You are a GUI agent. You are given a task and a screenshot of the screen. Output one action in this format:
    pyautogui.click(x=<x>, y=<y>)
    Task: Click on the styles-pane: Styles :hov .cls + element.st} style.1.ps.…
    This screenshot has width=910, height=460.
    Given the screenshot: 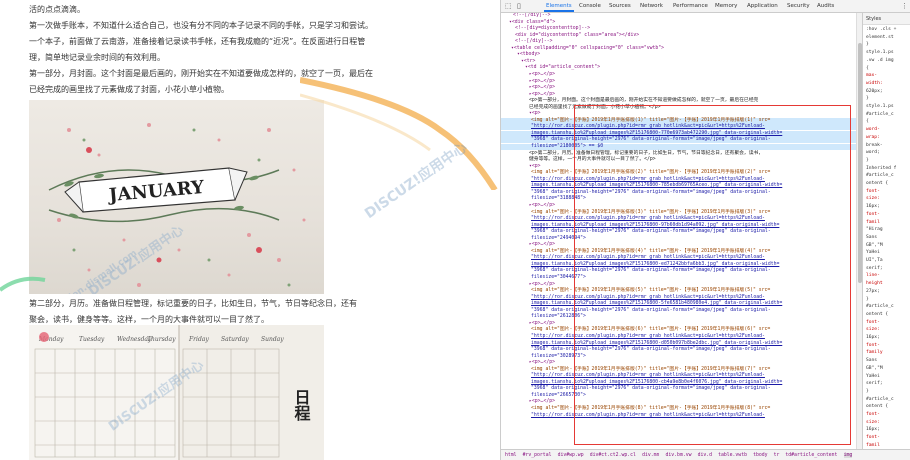 What is the action you would take?
    pyautogui.click(x=886, y=231)
    